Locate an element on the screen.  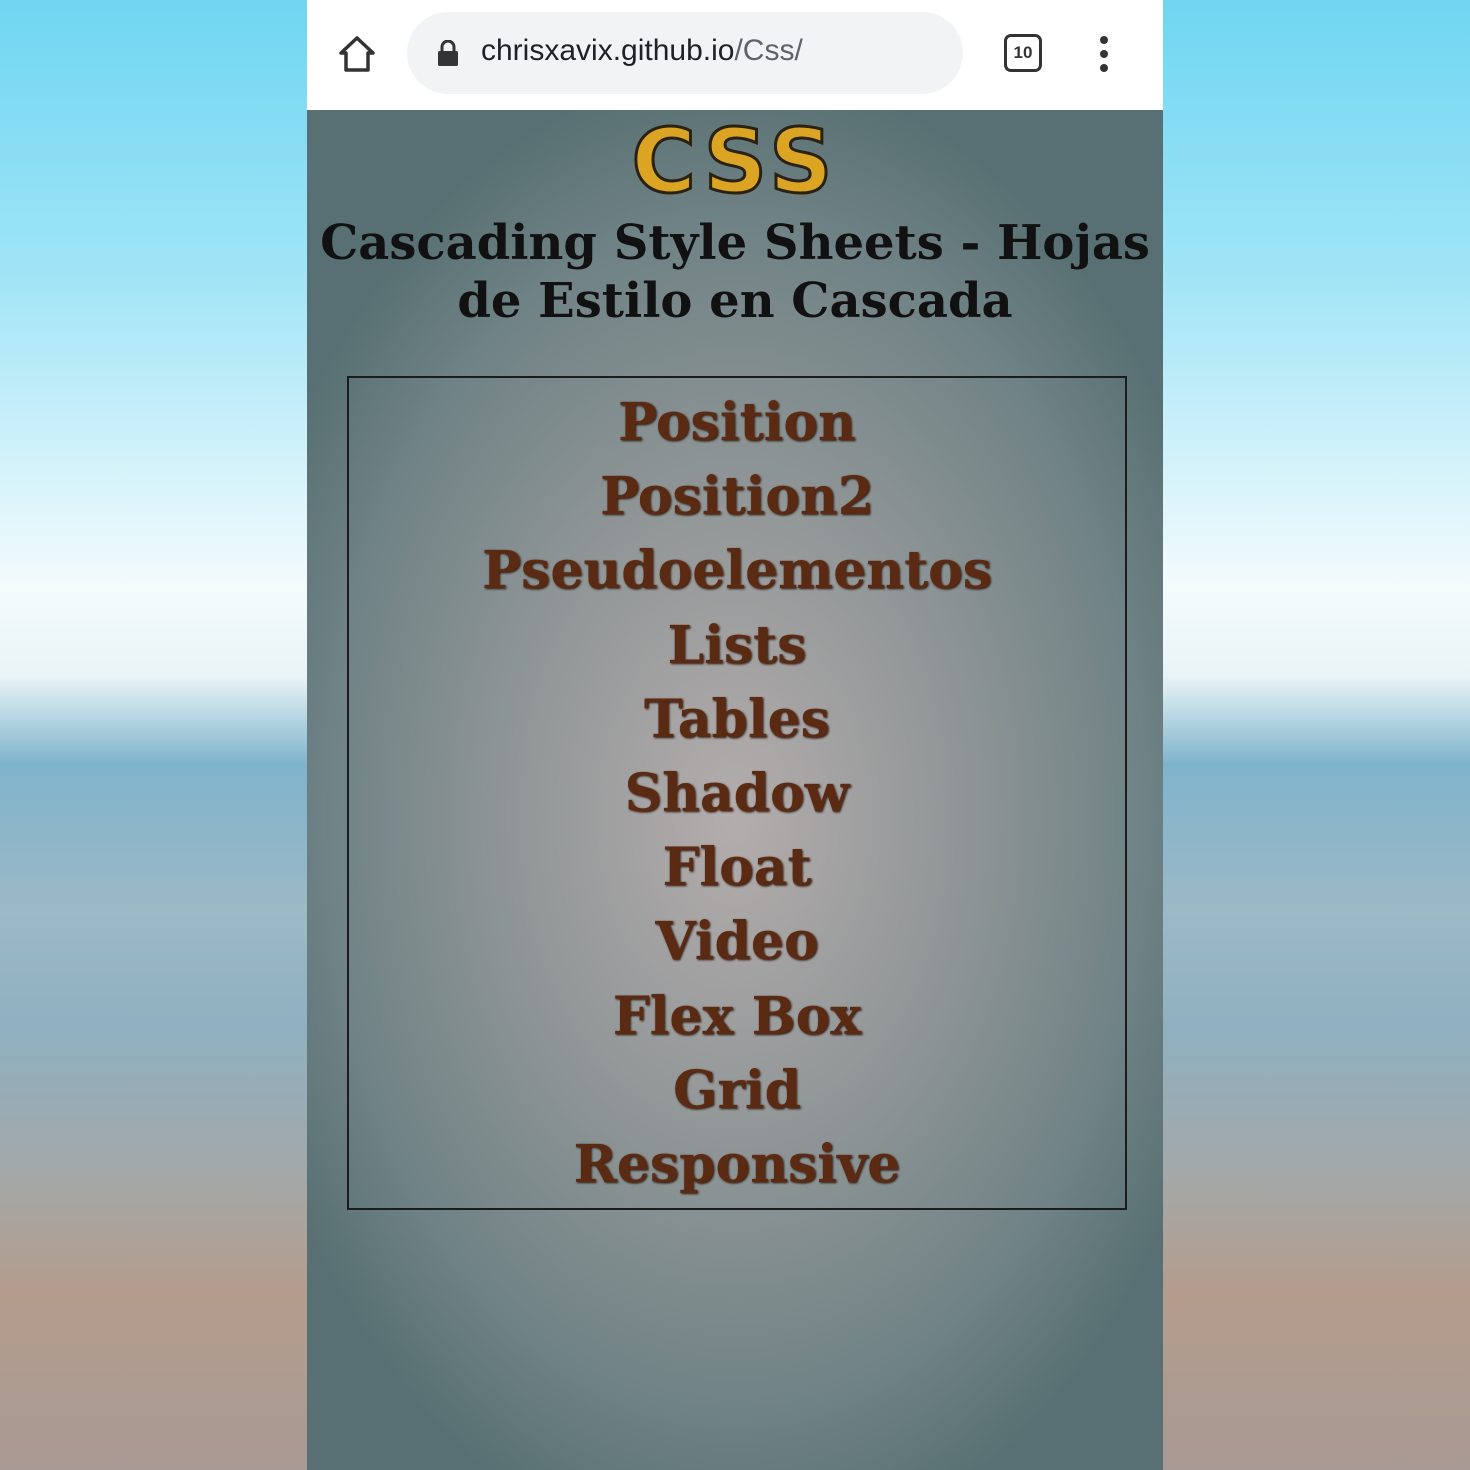
url-path: /Css/ is located at coordinates (768, 50).